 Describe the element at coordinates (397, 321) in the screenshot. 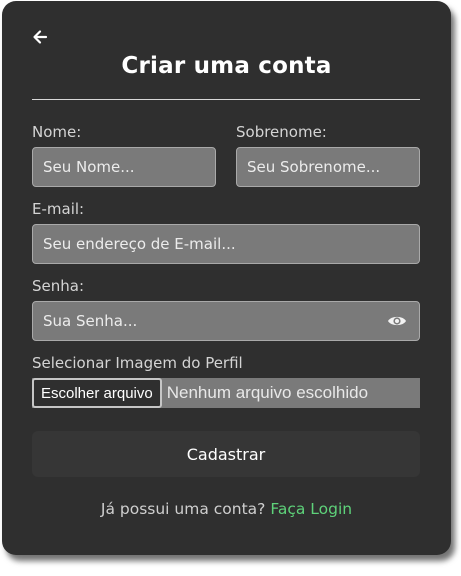

I see `eye-icon` at that location.